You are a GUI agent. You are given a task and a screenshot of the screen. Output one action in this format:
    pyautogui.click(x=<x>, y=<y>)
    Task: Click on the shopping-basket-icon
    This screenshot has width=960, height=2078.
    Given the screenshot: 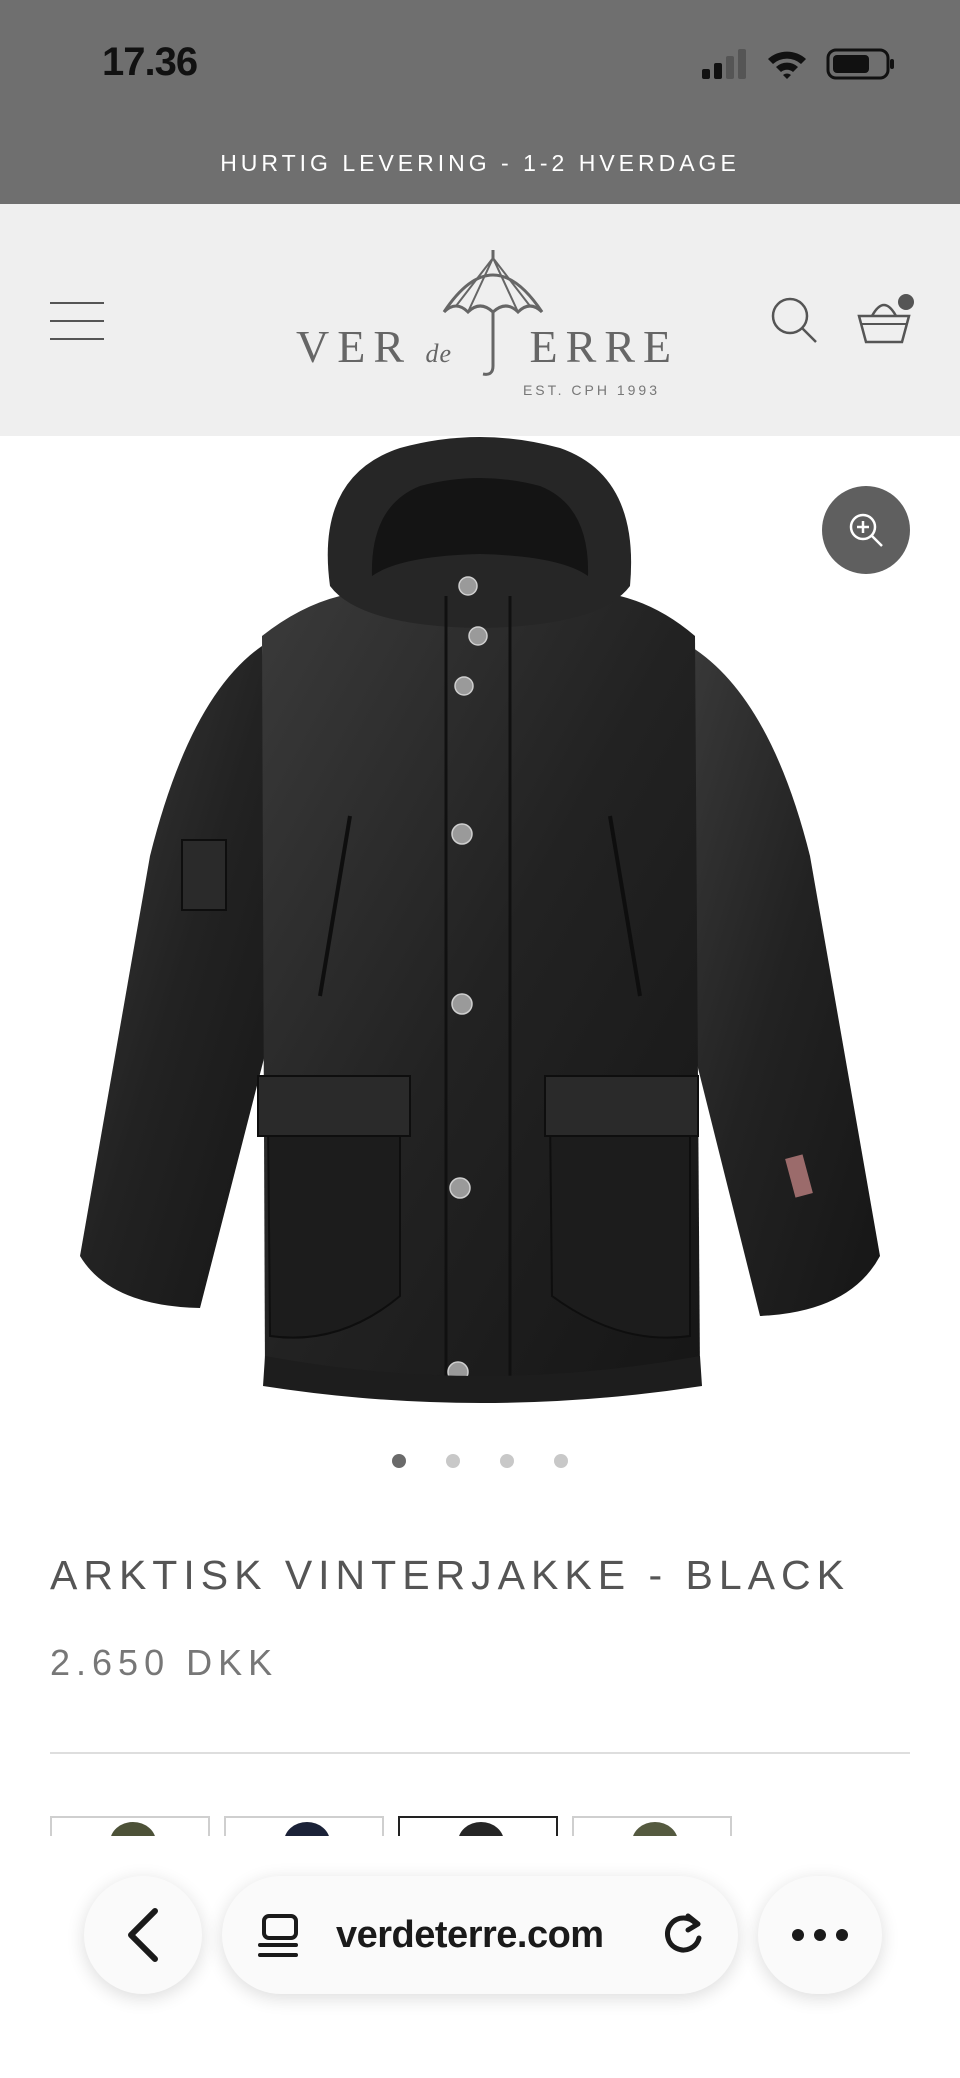 What is the action you would take?
    pyautogui.click(x=888, y=320)
    